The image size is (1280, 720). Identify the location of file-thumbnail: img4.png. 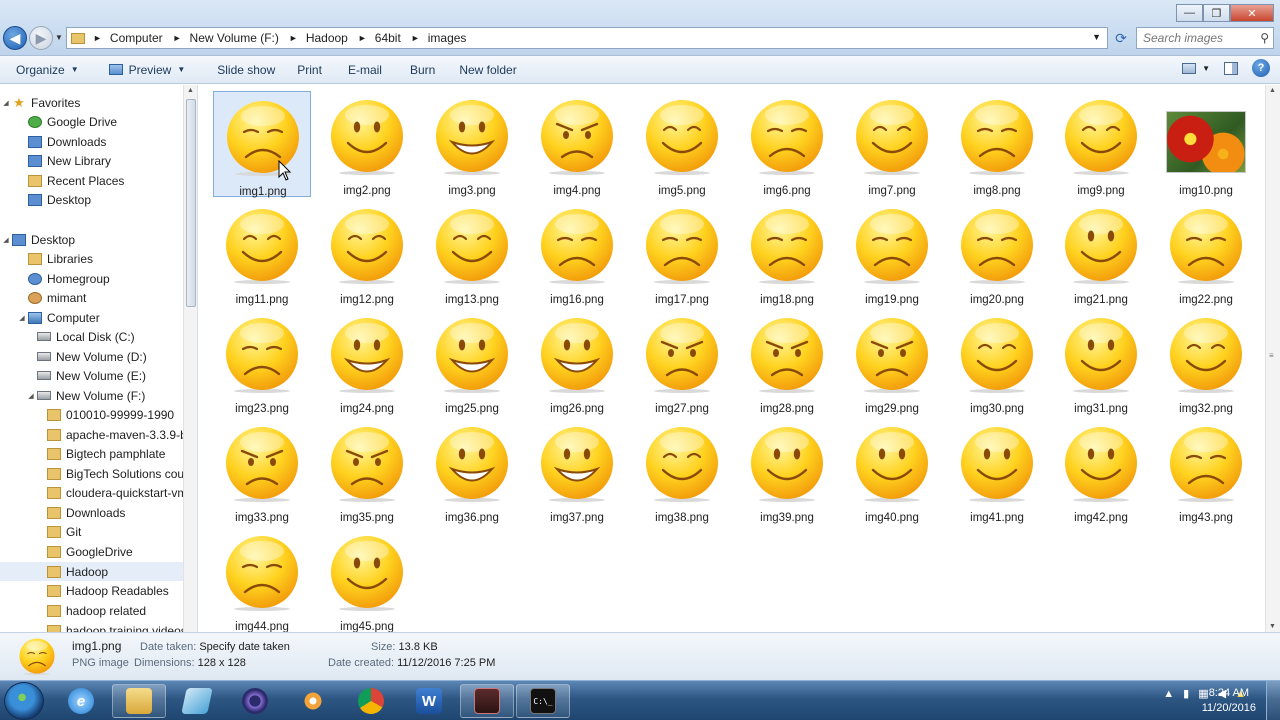
(577, 144).